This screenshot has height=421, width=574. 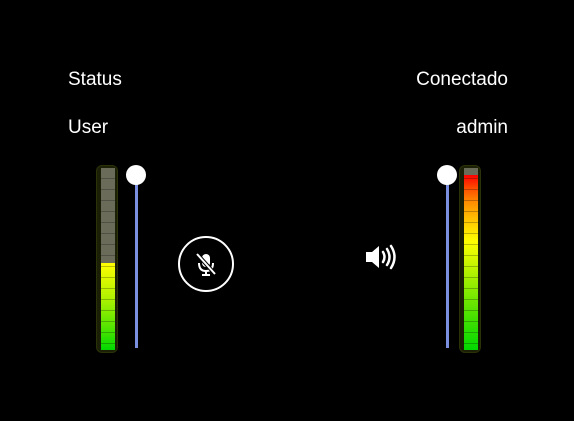 What do you see at coordinates (107, 259) in the screenshot?
I see `input-level-meter` at bounding box center [107, 259].